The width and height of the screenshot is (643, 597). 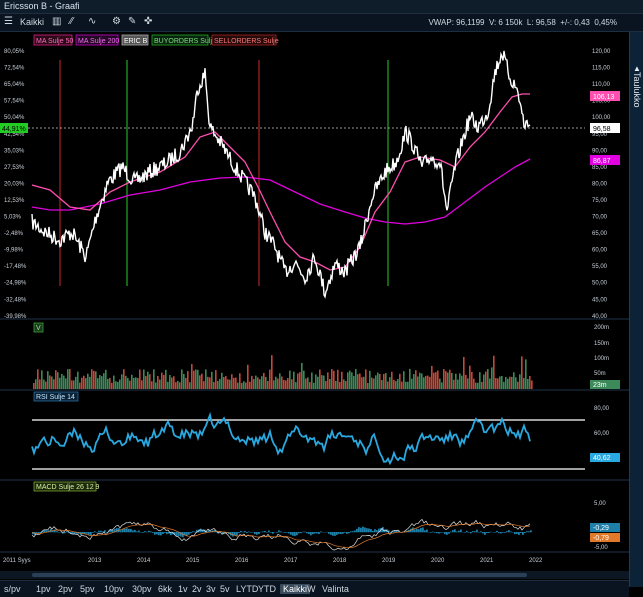 What do you see at coordinates (295, 589) in the screenshot?
I see `range-kaikki-button: Kaikki` at bounding box center [295, 589].